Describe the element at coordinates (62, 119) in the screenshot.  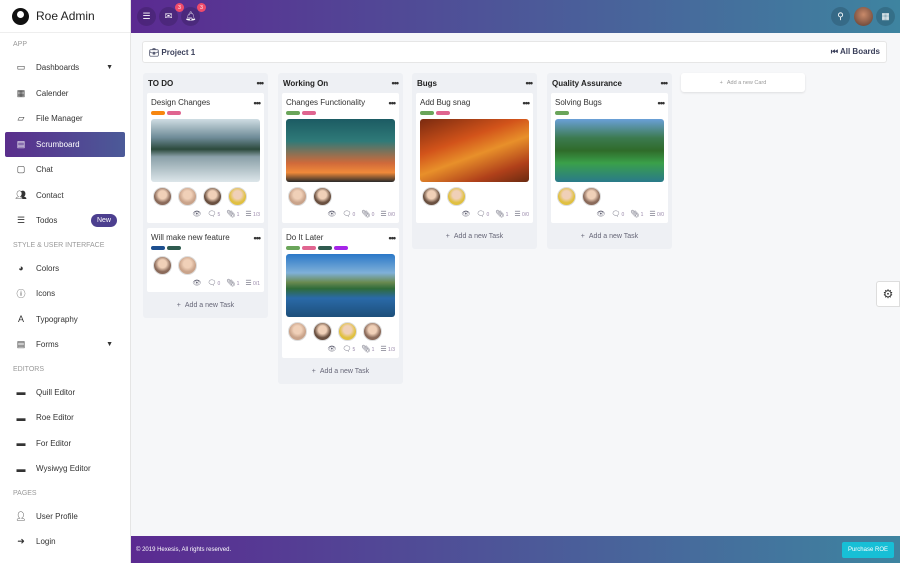
I see `sidebar-item-file-manager: ▱ File Manager` at that location.